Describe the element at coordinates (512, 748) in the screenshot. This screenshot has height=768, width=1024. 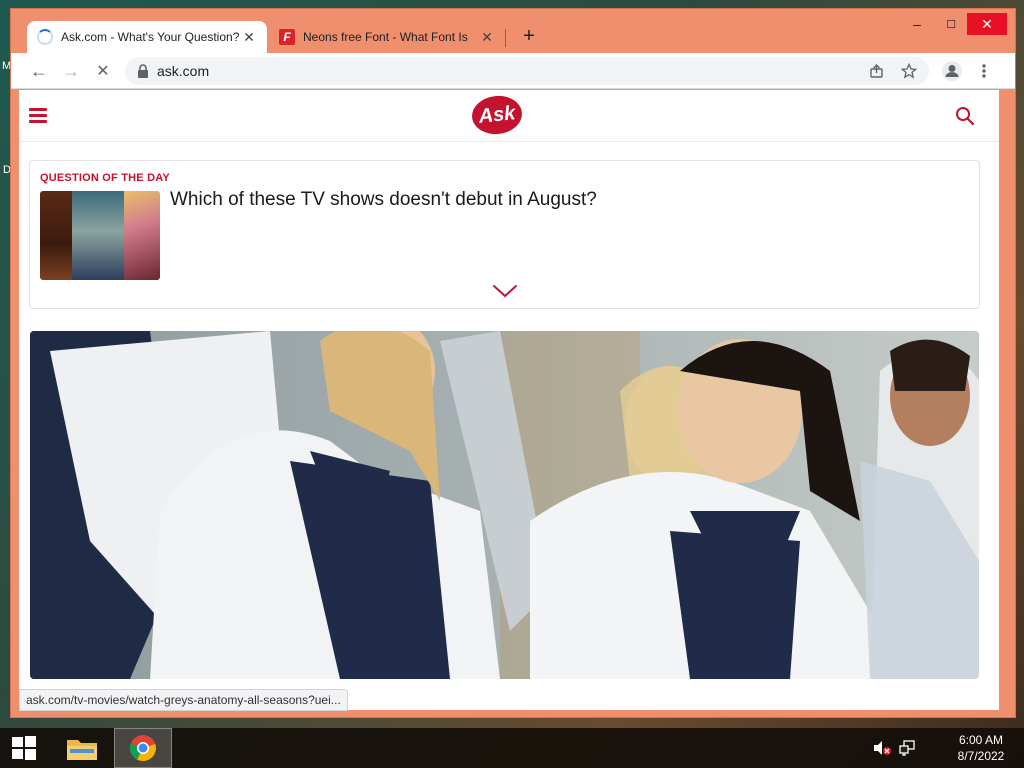
I see `taskbar: 6:00 AM 8/7/2022` at that location.